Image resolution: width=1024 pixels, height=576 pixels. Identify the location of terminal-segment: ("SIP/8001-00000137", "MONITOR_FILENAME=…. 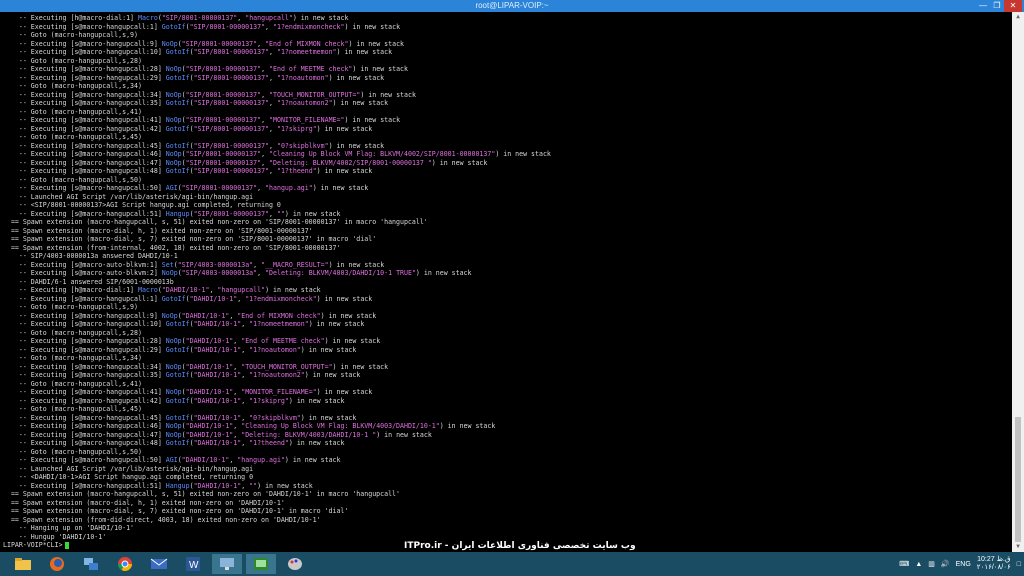
(291, 120).